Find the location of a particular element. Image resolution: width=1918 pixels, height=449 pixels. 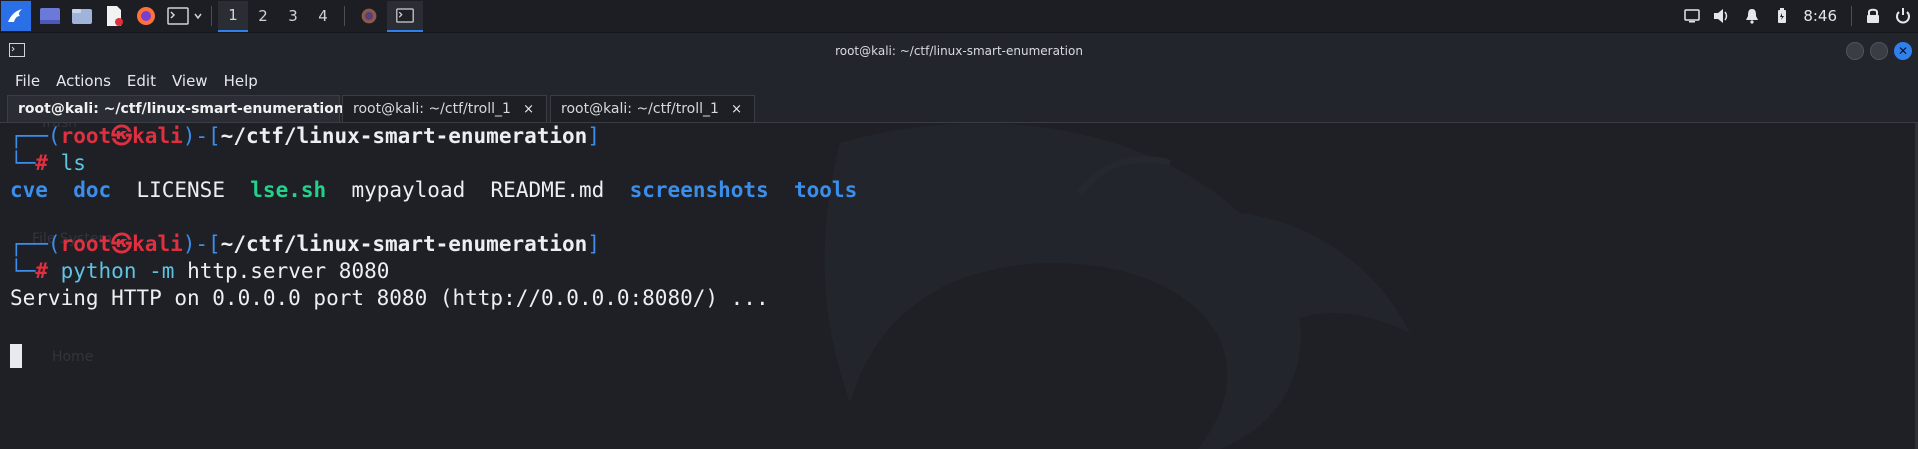

text-editor-icon is located at coordinates (115, 16).